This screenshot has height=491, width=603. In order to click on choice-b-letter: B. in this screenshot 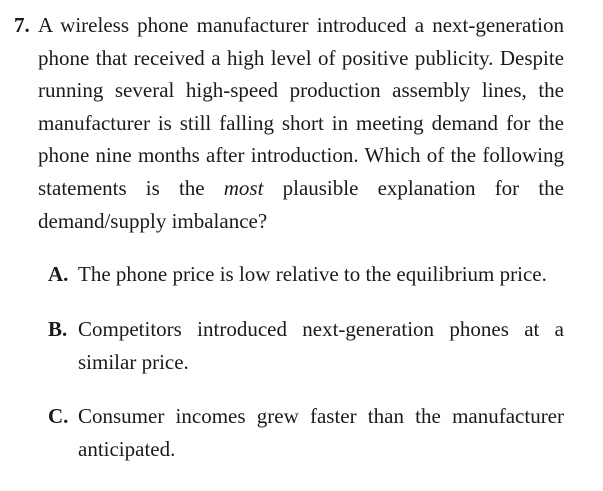, I will do `click(58, 329)`.